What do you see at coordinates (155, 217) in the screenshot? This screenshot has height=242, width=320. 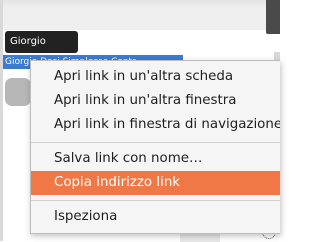 I see `menu-item-inspect: Ispeziona` at bounding box center [155, 217].